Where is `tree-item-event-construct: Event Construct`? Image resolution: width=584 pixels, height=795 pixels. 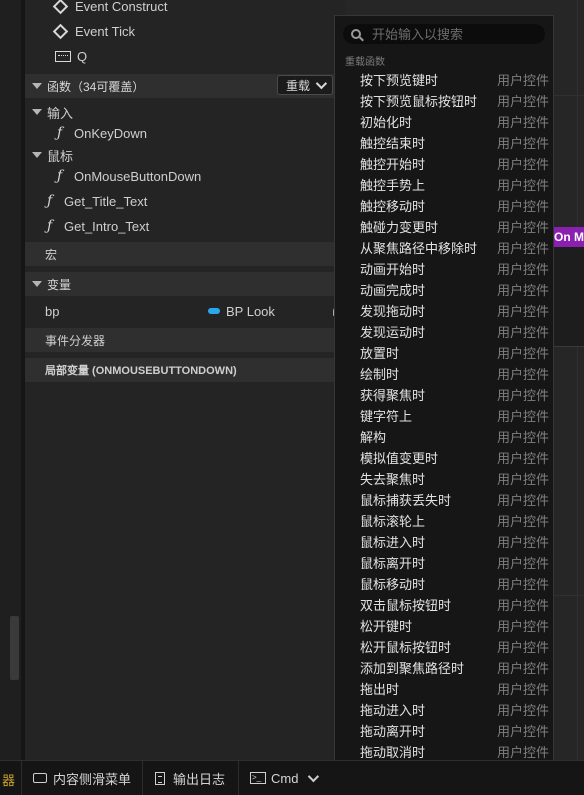 tree-item-event-construct: Event Construct is located at coordinates (185, 9).